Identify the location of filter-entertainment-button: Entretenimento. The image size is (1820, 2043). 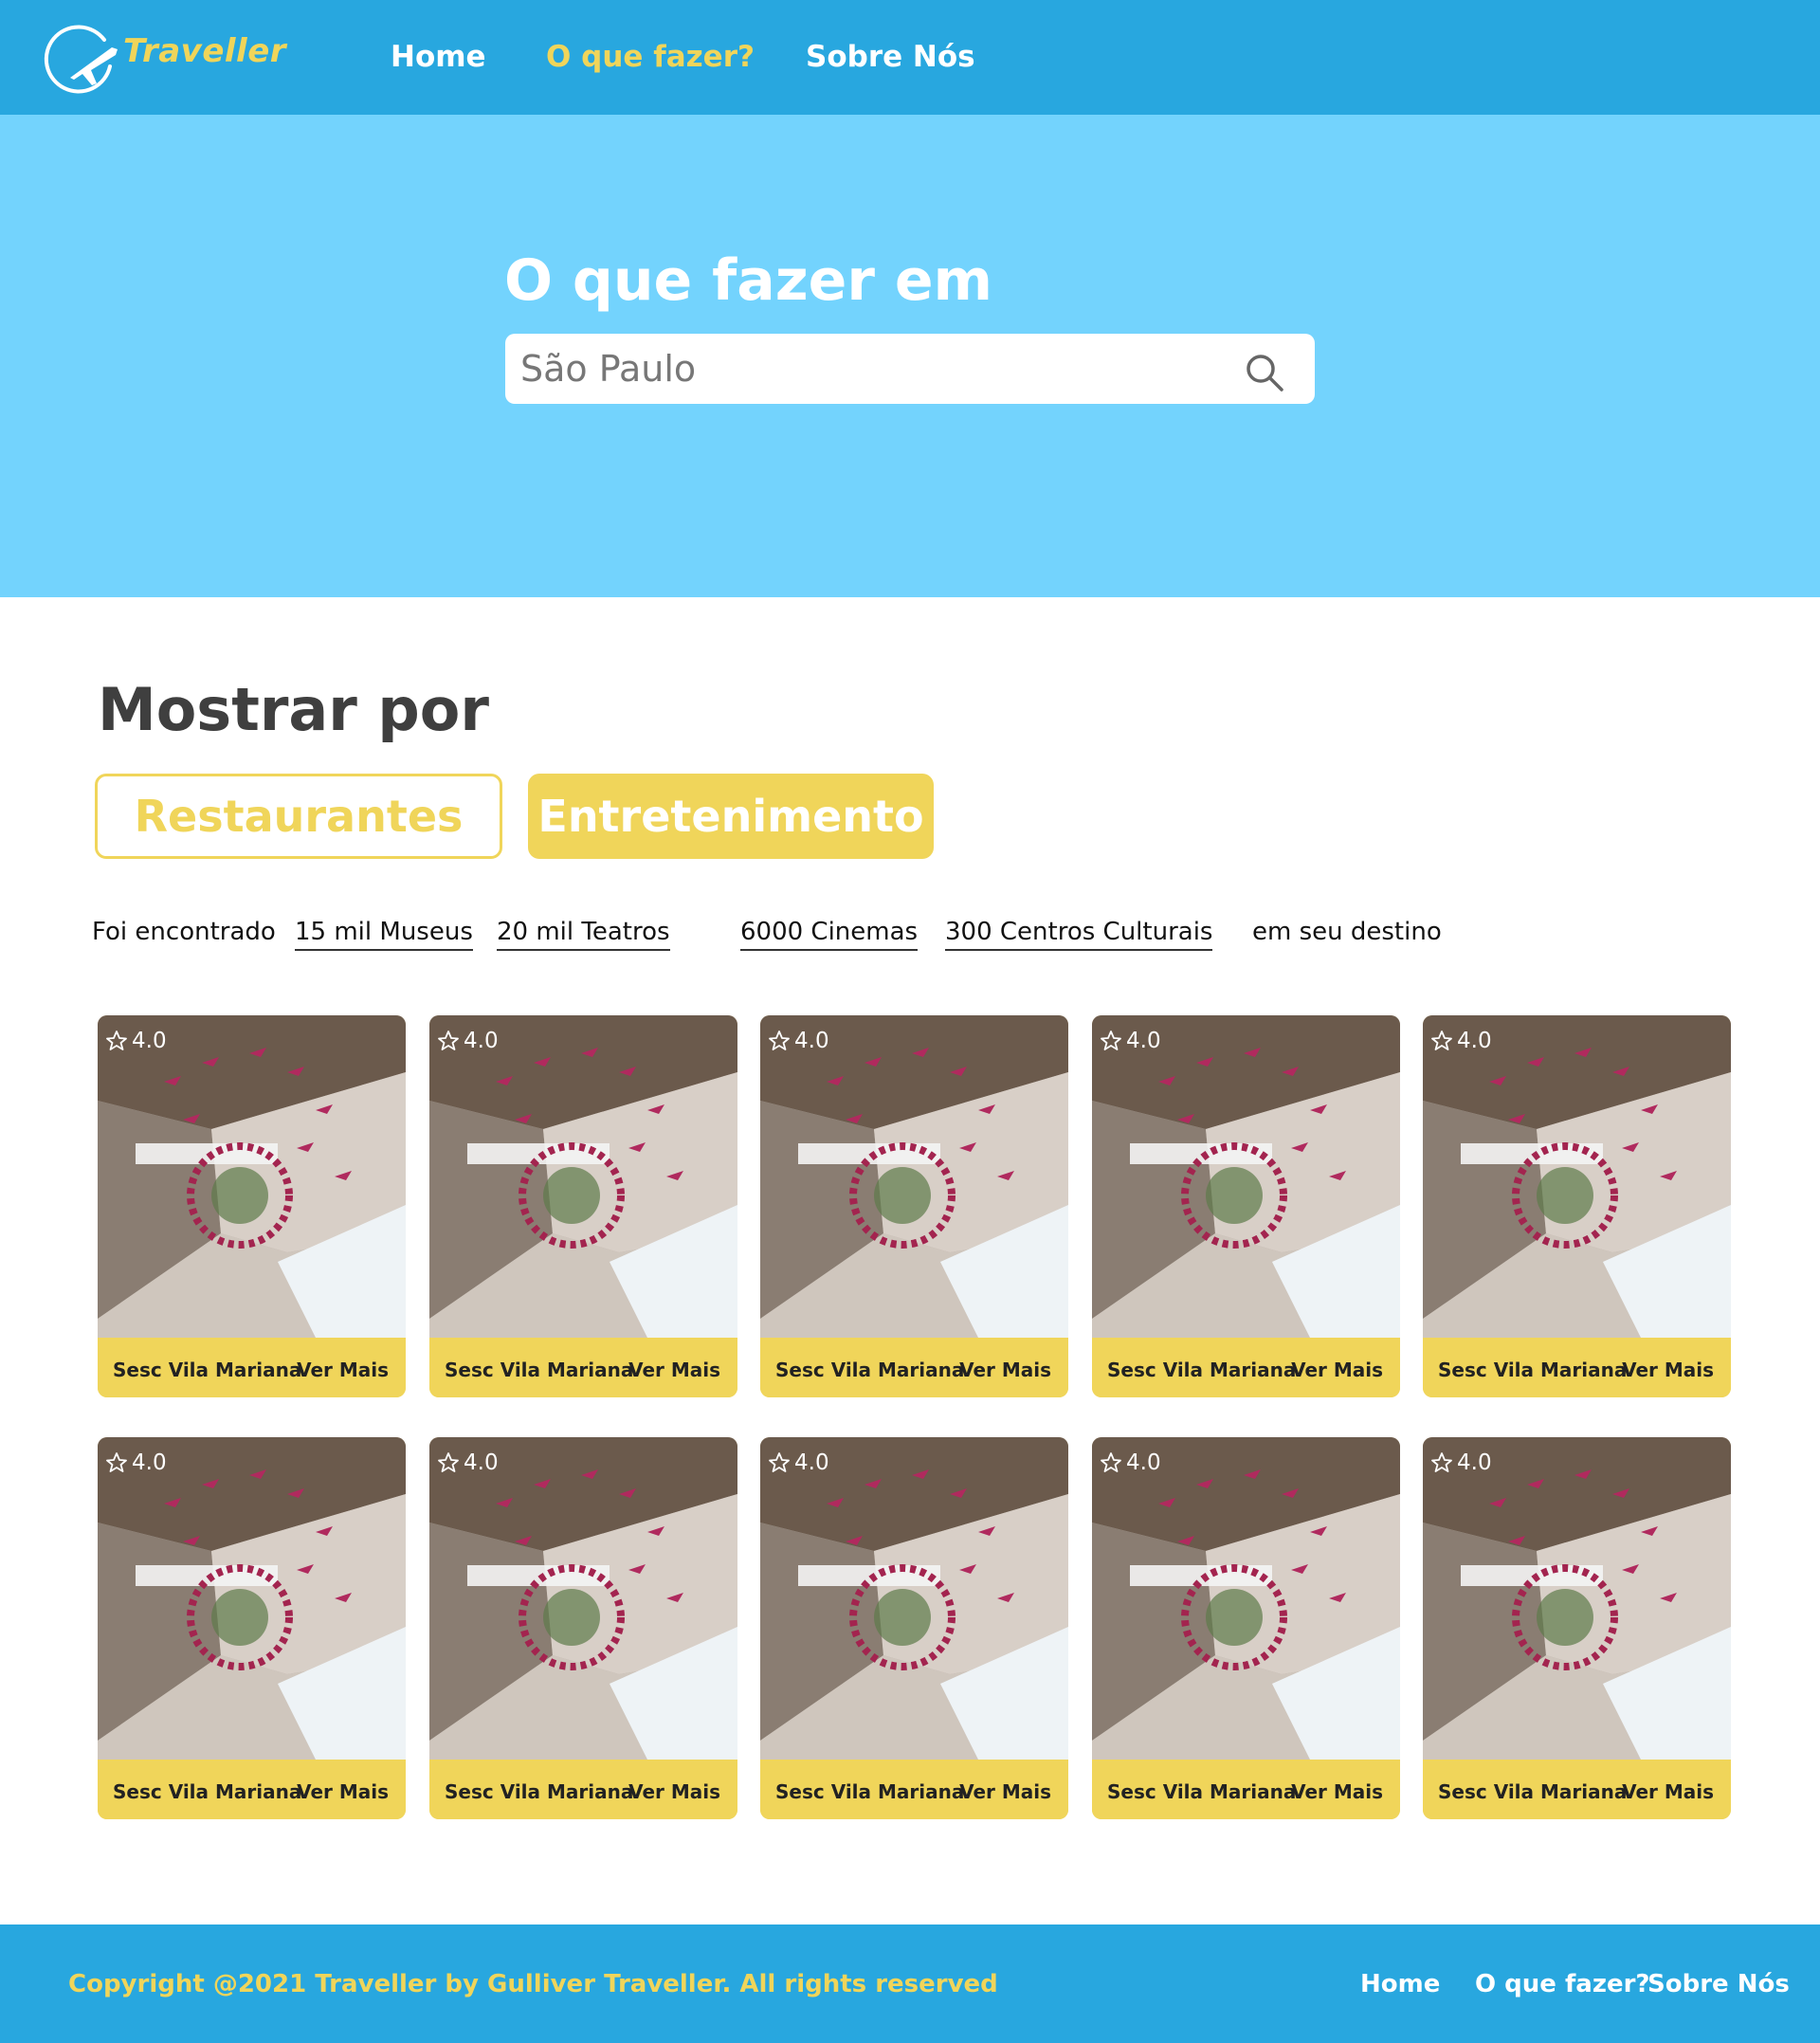
(731, 816).